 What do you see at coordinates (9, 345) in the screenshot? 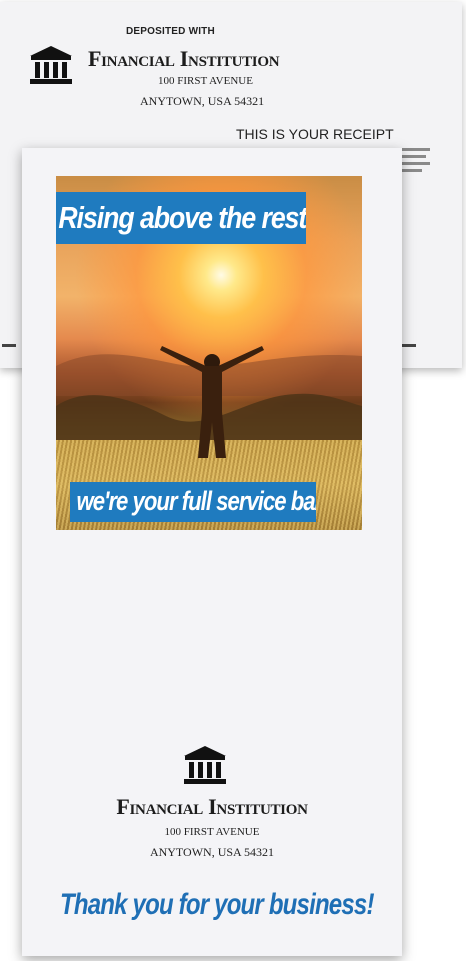
I see `fine-print-mark` at bounding box center [9, 345].